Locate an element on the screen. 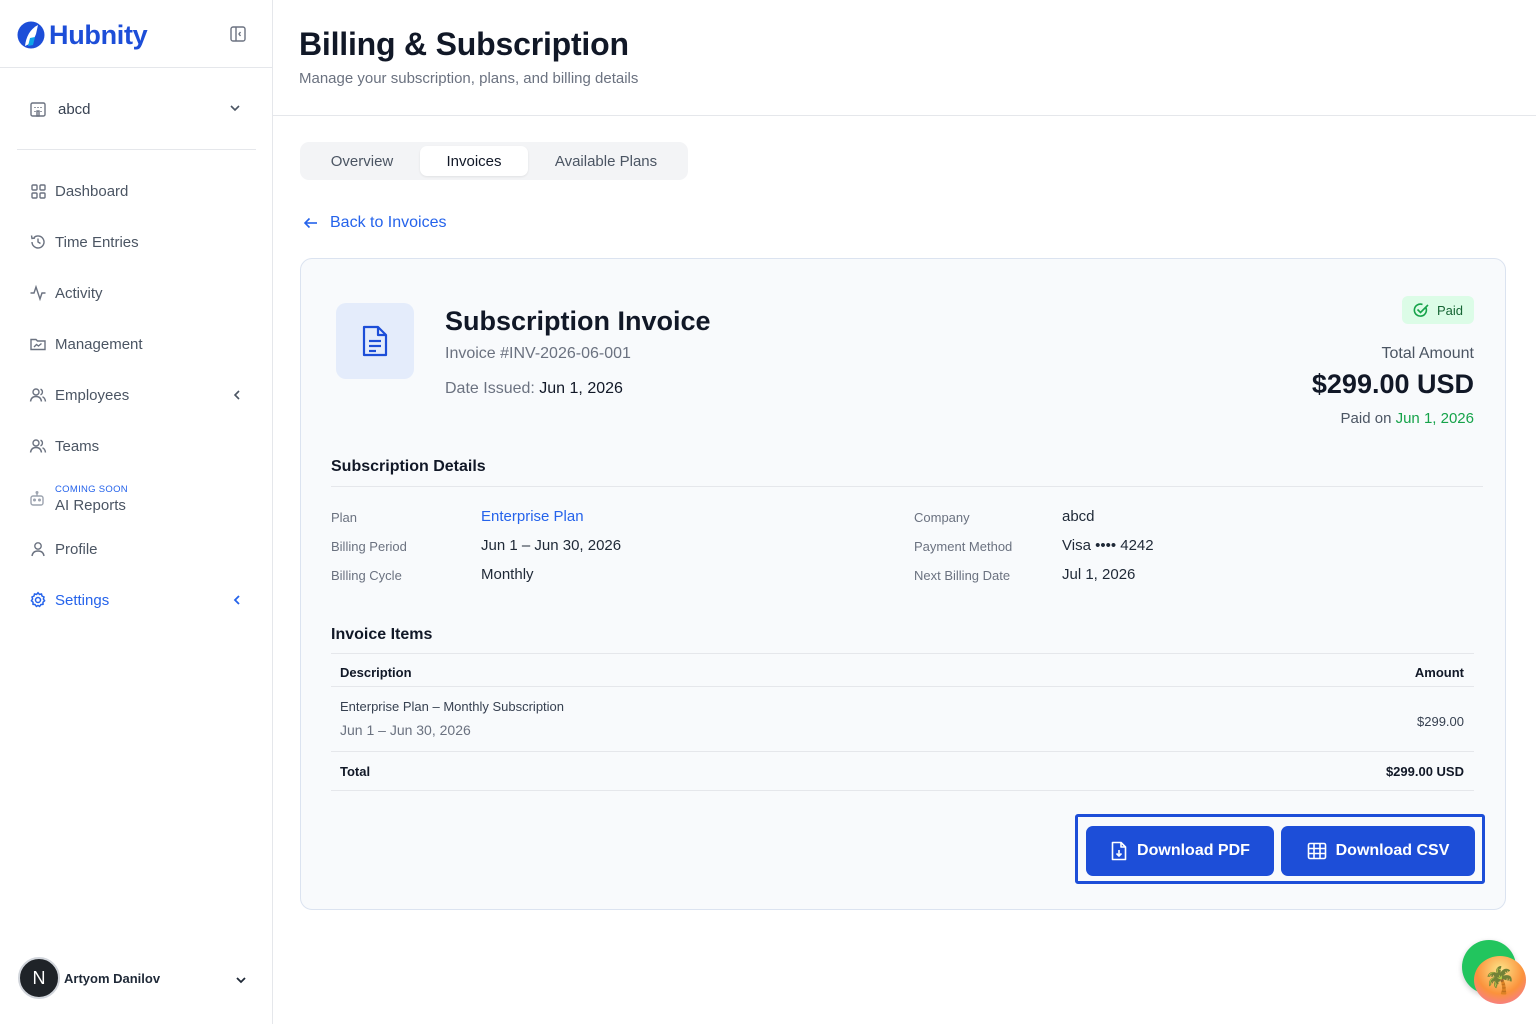 This screenshot has width=1536, height=1024. column-header-description: Description is located at coordinates (376, 672).